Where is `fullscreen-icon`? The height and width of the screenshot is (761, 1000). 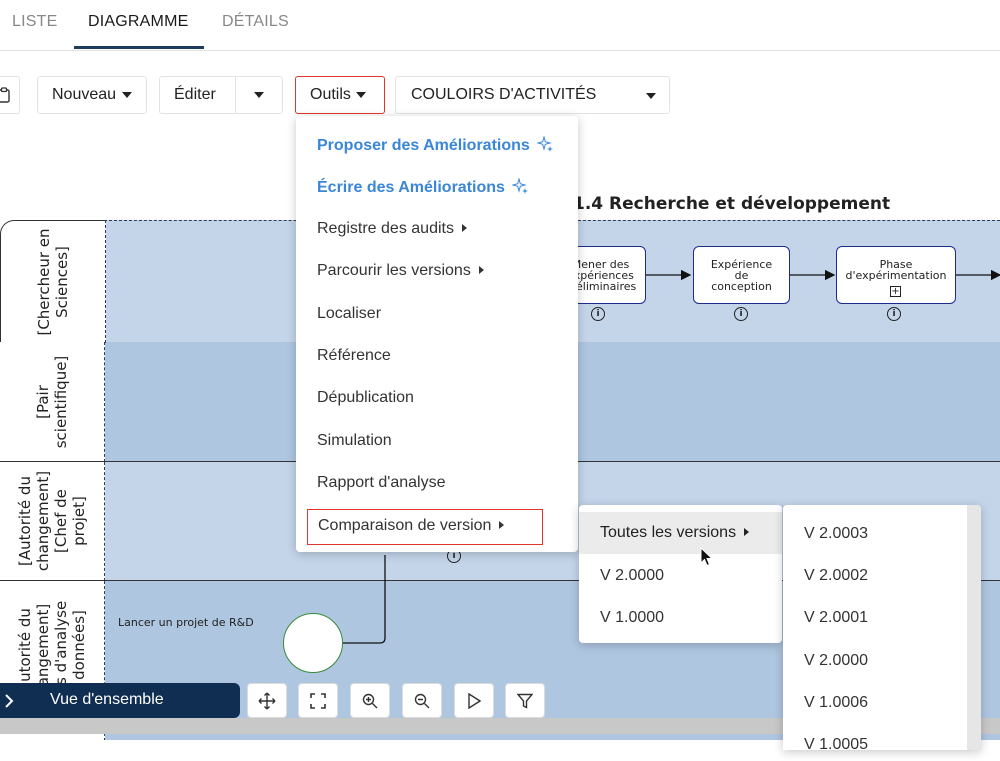 fullscreen-icon is located at coordinates (318, 700).